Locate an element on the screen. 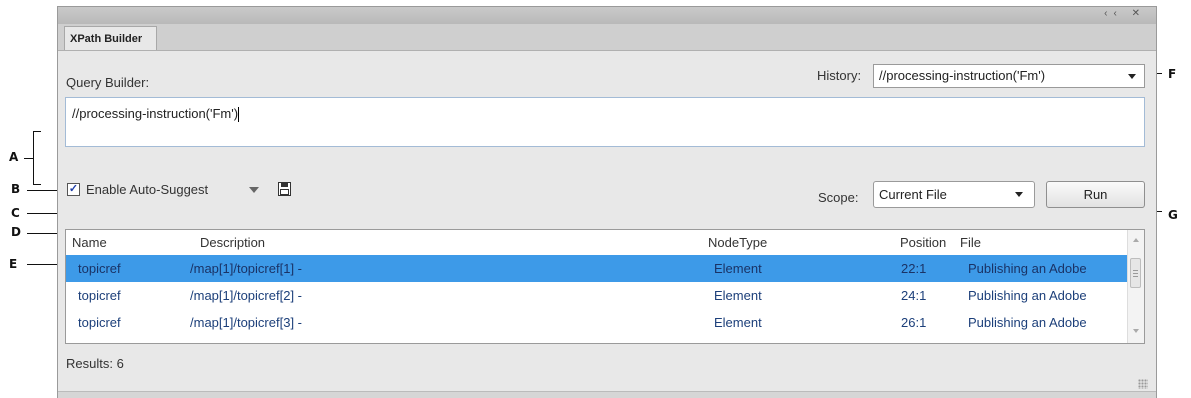 This screenshot has height=398, width=1191. column-header-position: Position is located at coordinates (923, 242).